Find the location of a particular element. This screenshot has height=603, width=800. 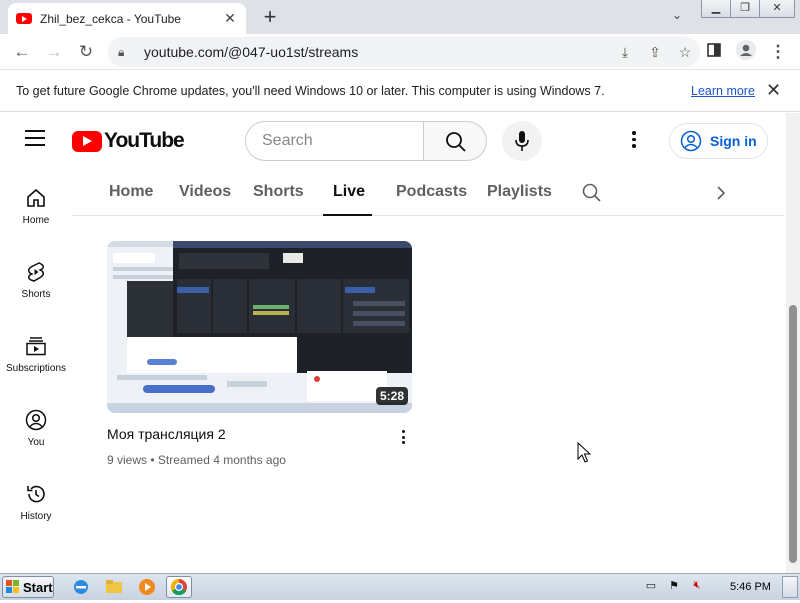

sidebar-label-shorts: Shorts is located at coordinates (36, 294).